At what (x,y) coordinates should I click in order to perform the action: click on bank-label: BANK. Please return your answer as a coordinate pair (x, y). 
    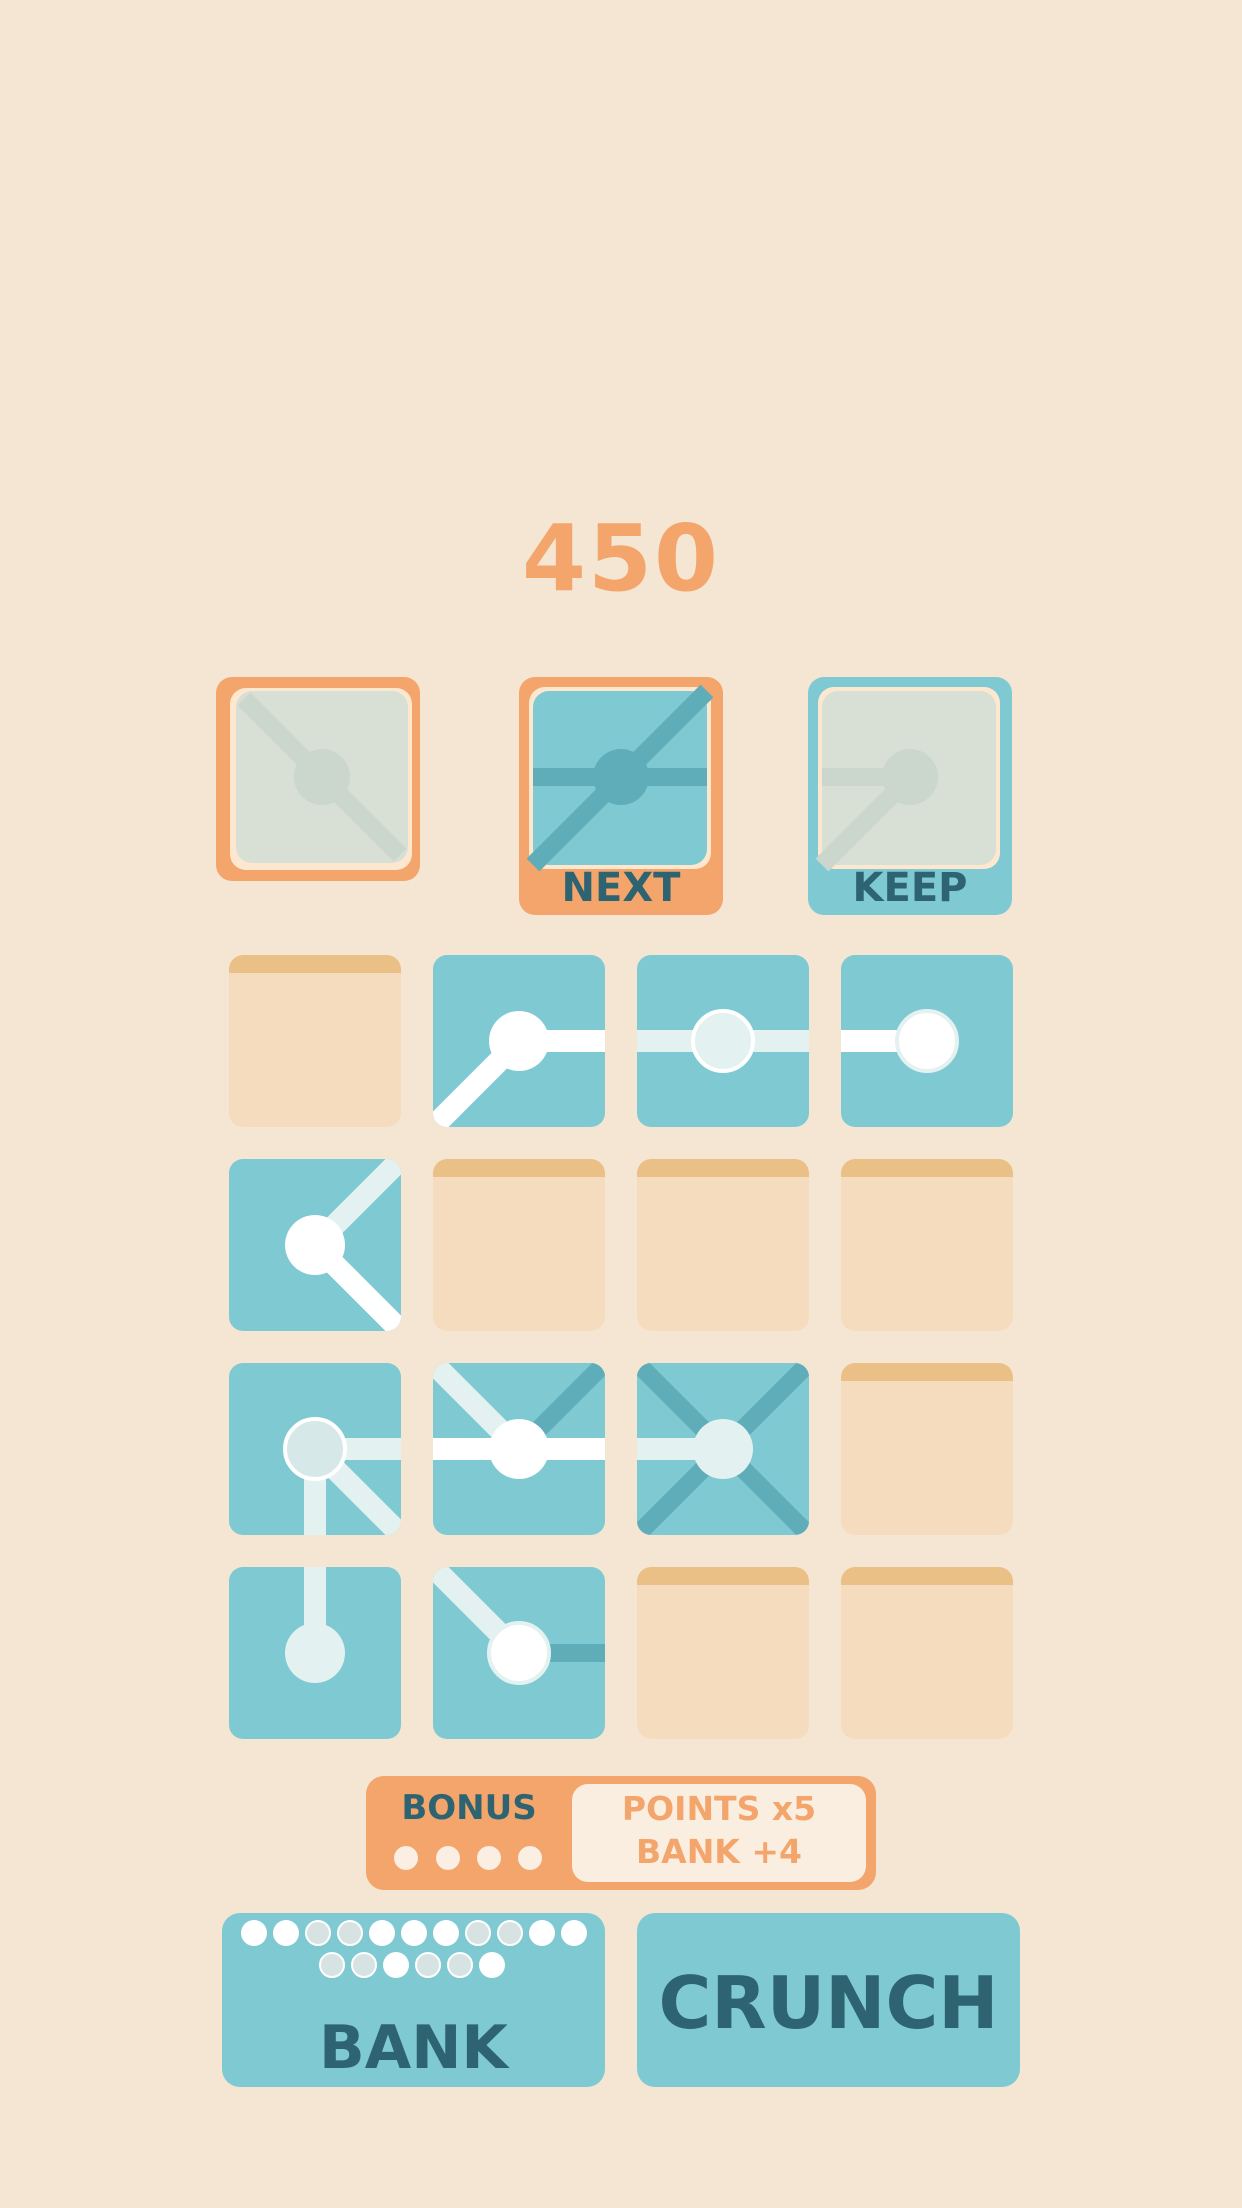
    Looking at the image, I should click on (413, 2048).